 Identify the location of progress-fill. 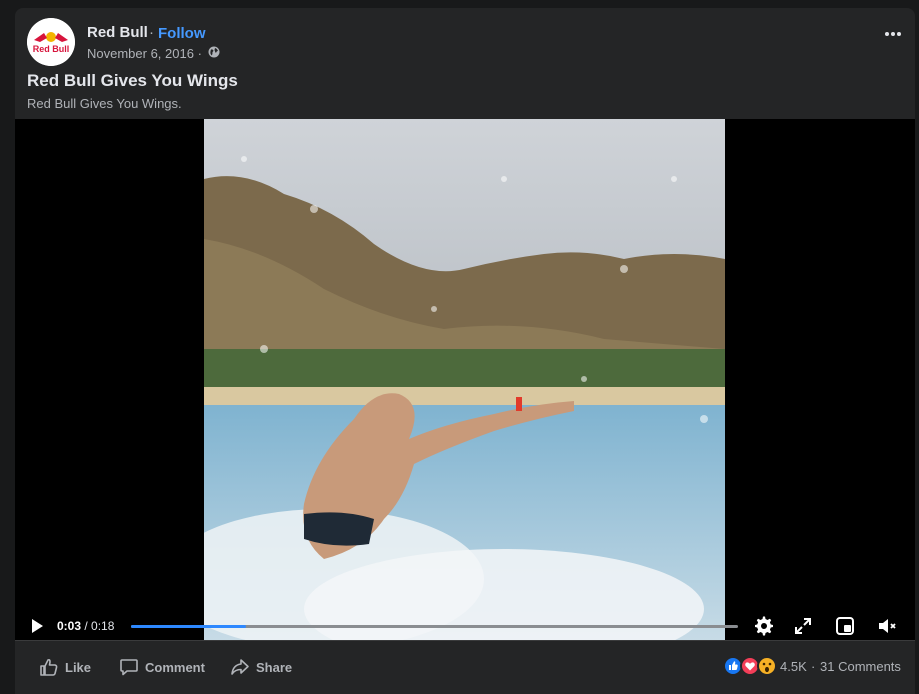
(189, 626).